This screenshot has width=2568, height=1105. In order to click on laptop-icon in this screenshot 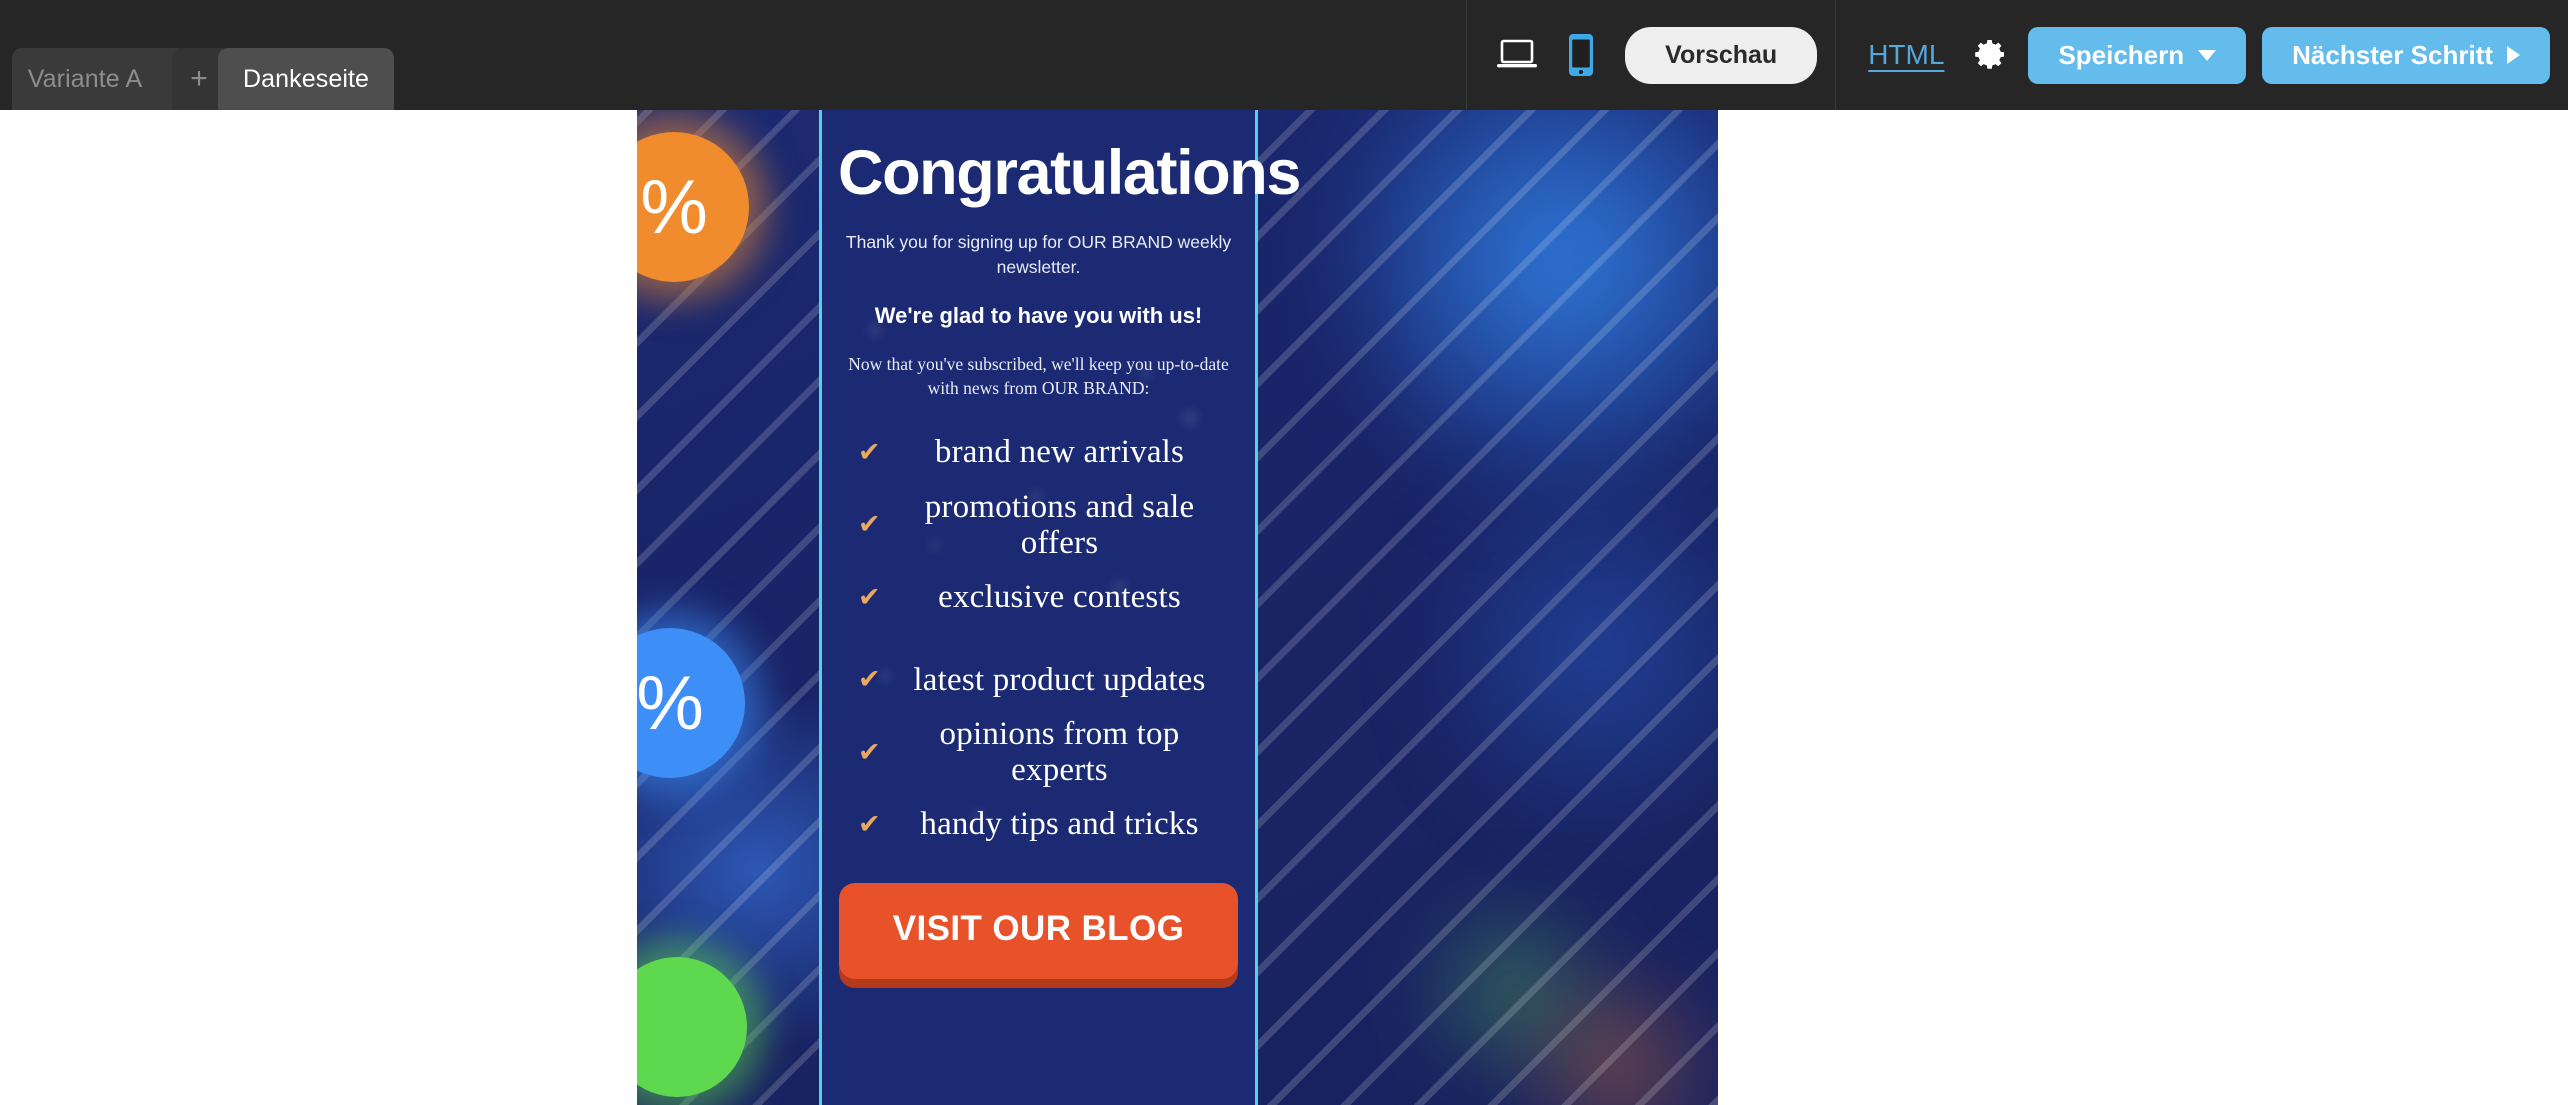, I will do `click(1517, 55)`.